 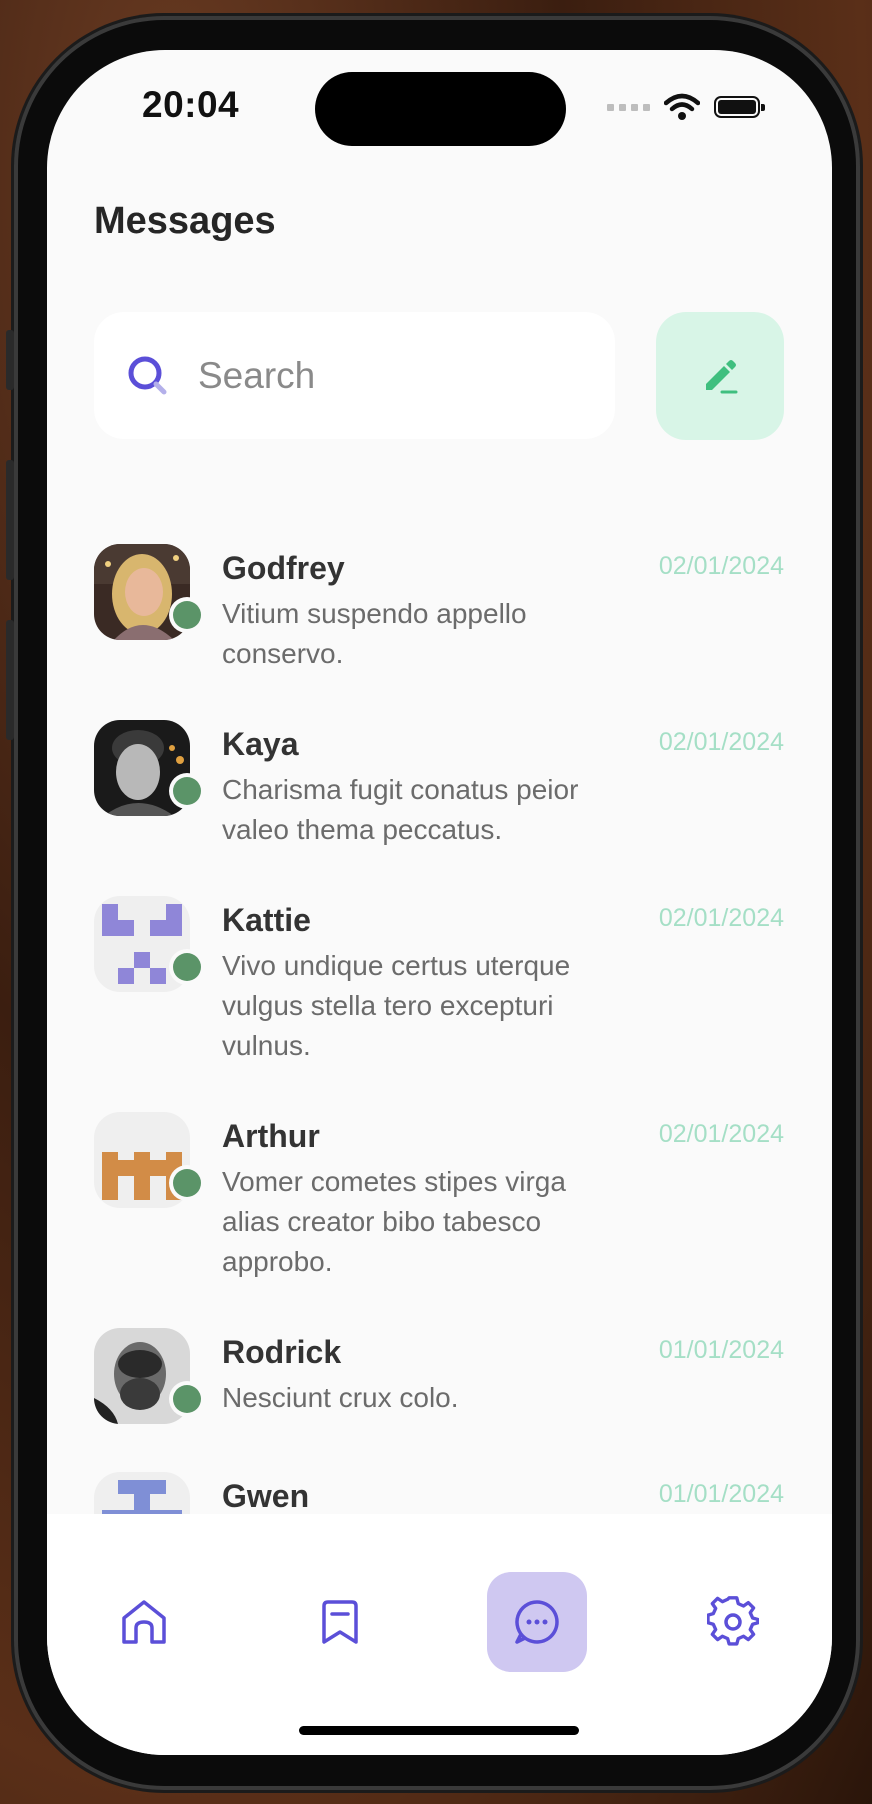 I want to click on message-preview: Nesciunt crux colo., so click(x=340, y=1397).